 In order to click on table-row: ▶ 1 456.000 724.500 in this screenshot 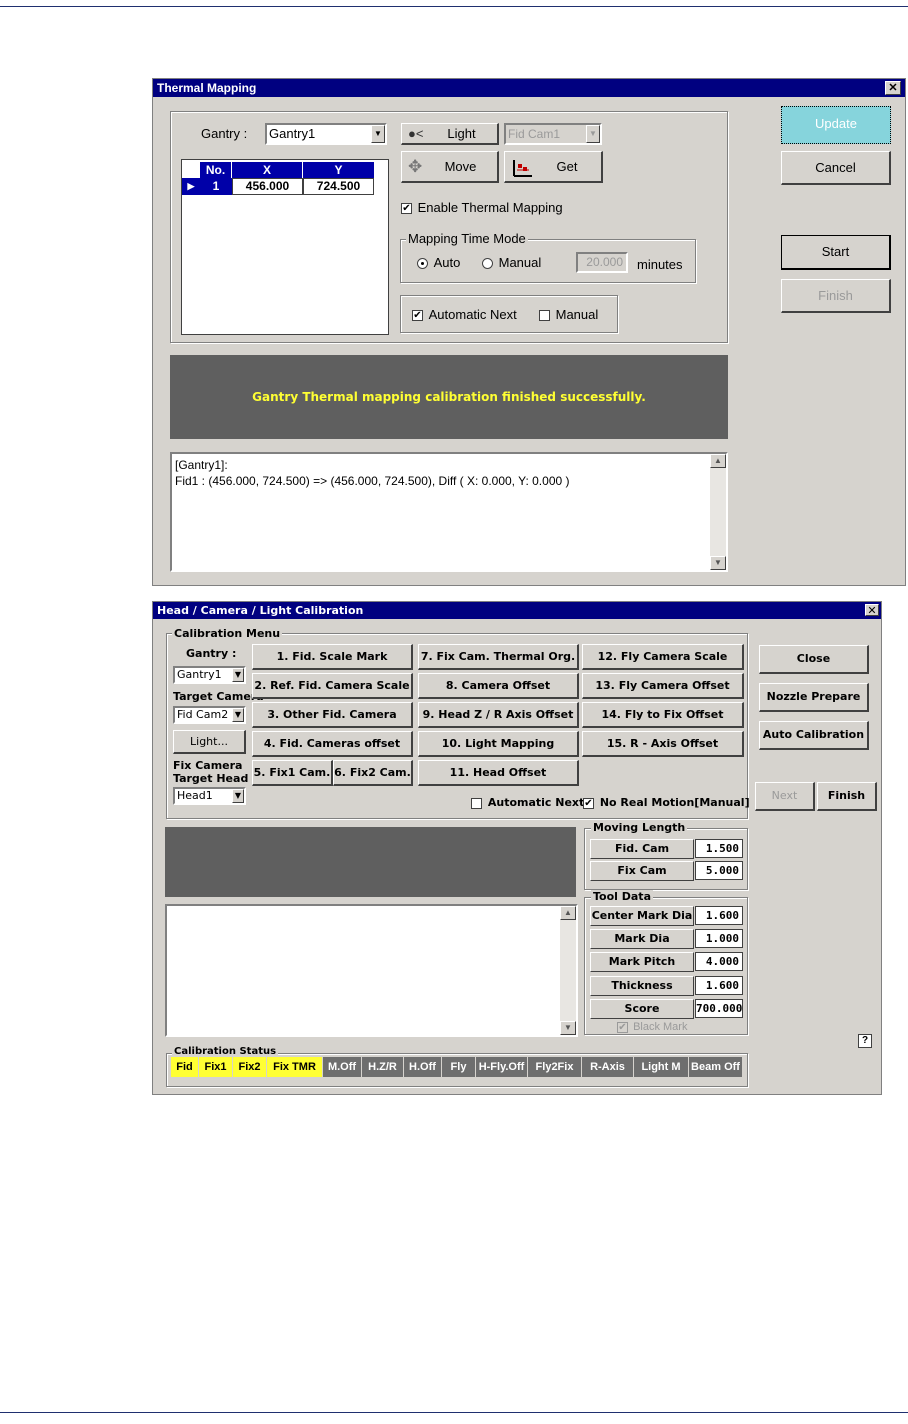, I will do `click(278, 186)`.